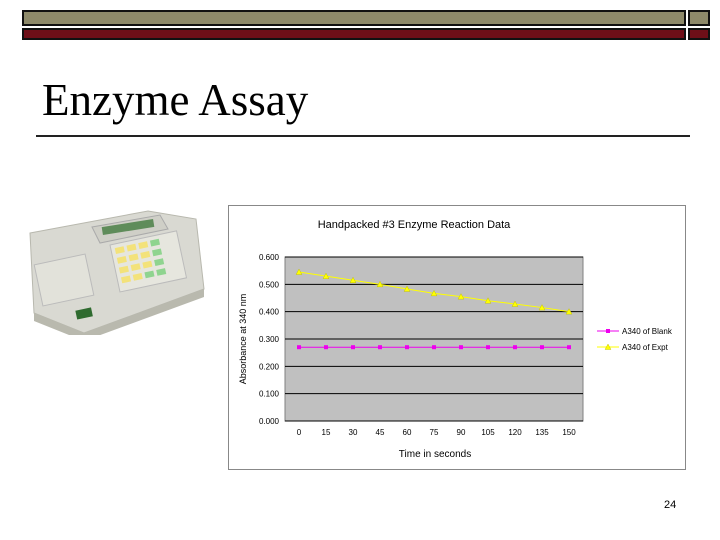 The image size is (720, 540). What do you see at coordinates (363, 136) in the screenshot?
I see `title-divider` at bounding box center [363, 136].